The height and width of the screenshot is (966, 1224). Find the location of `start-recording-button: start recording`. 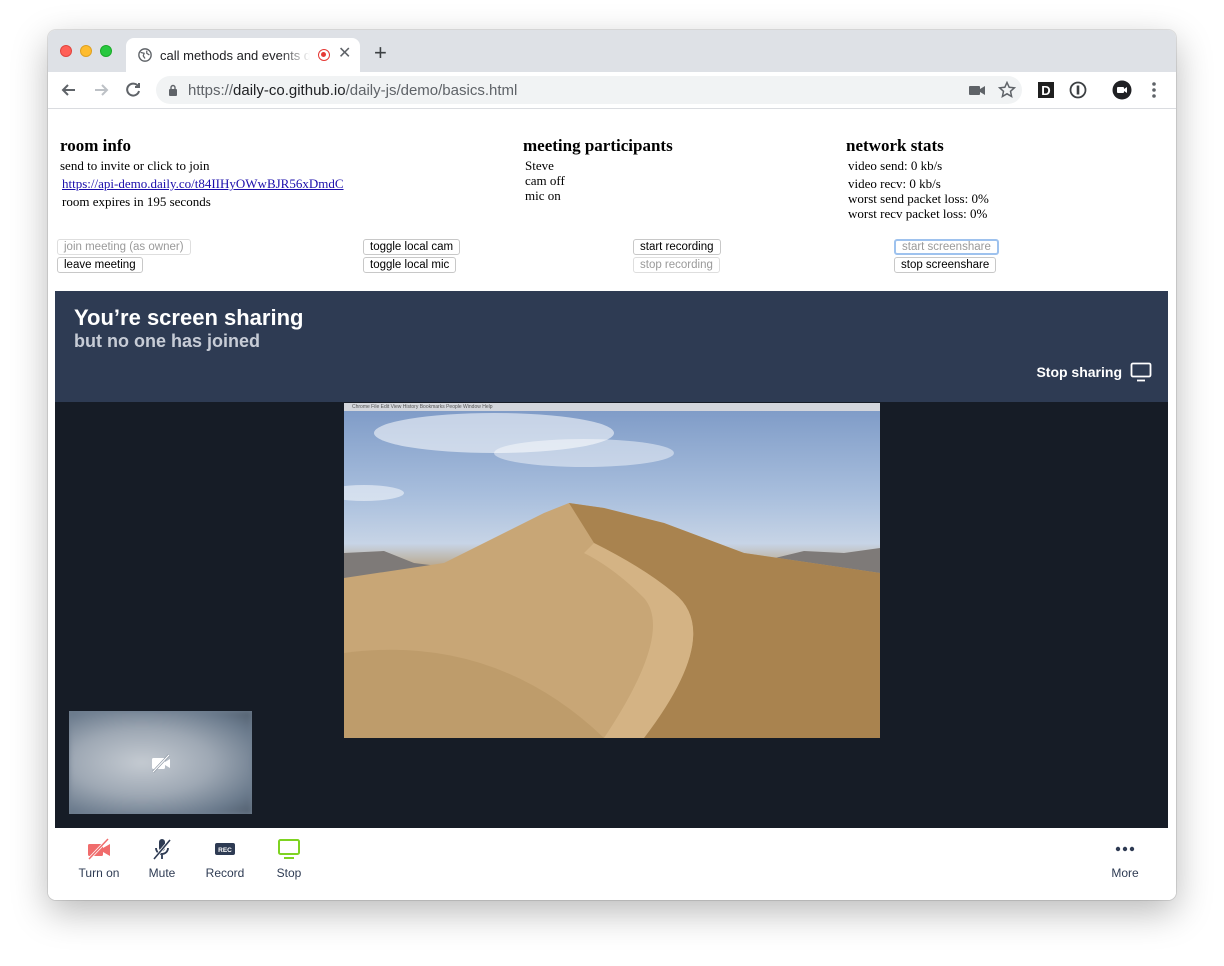

start-recording-button: start recording is located at coordinates (677, 247).